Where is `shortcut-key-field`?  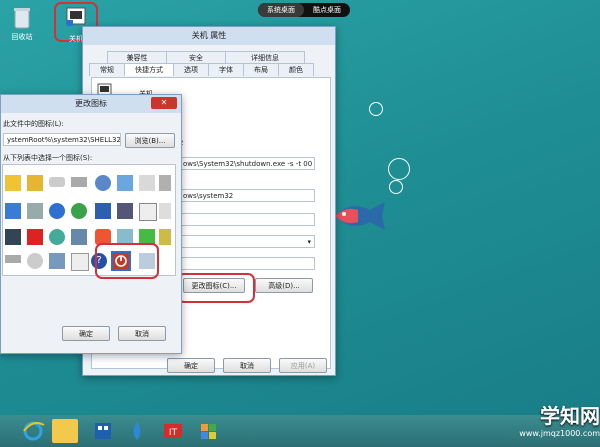 shortcut-key-field is located at coordinates (247, 219).